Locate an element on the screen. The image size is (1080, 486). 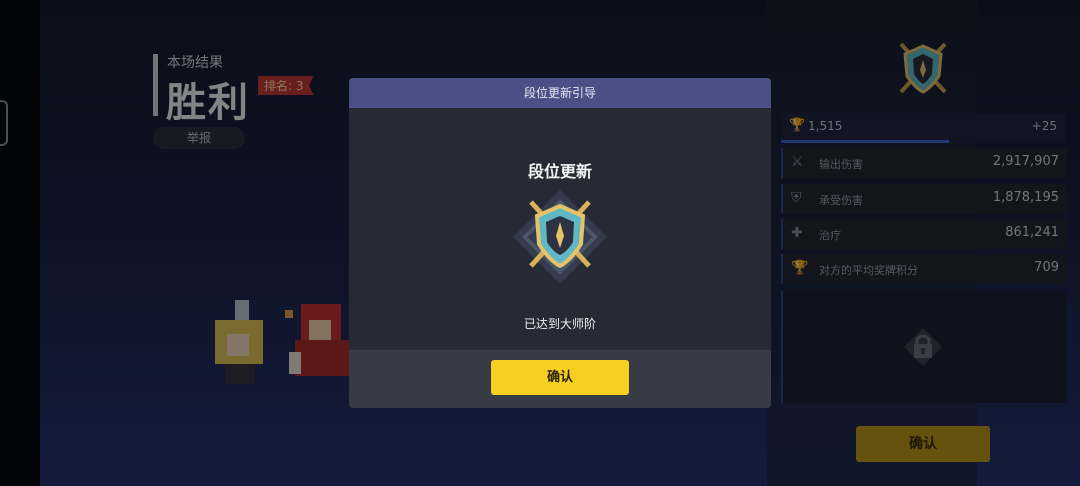
dialog-header: 段位更新引导 is located at coordinates (560, 93).